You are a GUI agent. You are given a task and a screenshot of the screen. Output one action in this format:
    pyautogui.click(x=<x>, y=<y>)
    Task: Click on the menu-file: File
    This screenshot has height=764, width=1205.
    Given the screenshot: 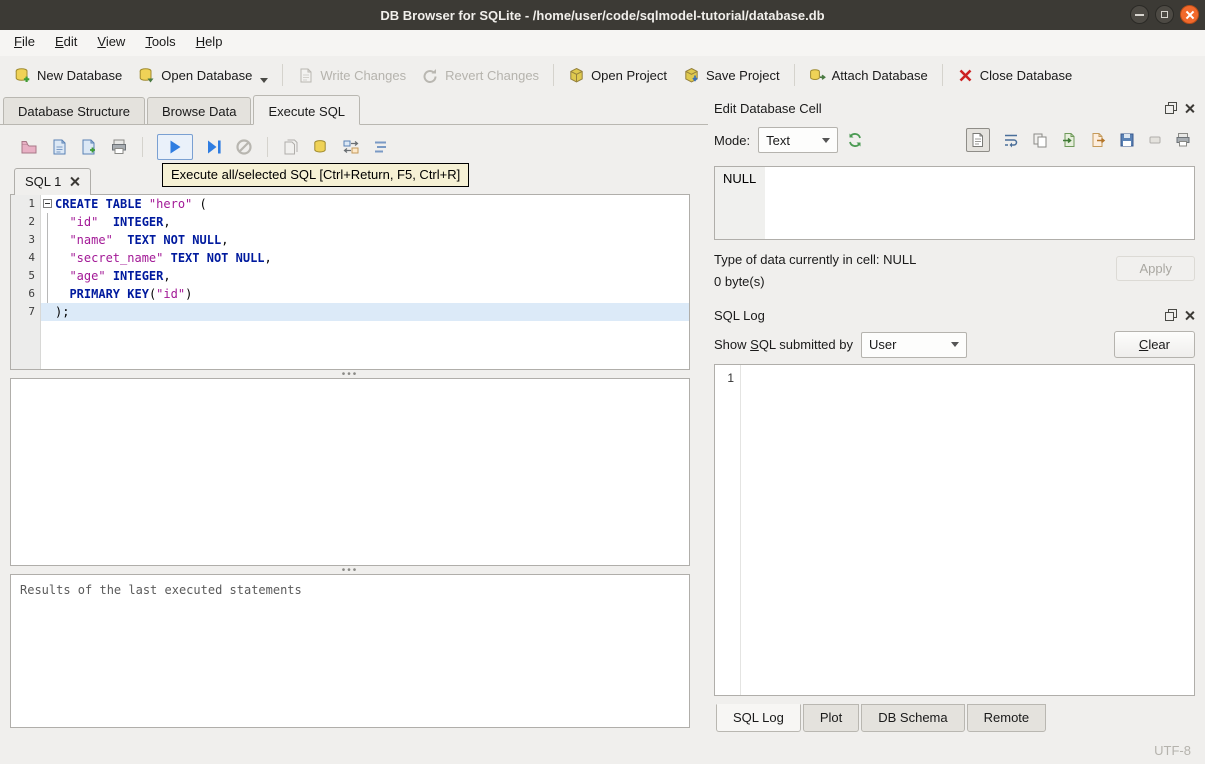 What is the action you would take?
    pyautogui.click(x=24, y=43)
    